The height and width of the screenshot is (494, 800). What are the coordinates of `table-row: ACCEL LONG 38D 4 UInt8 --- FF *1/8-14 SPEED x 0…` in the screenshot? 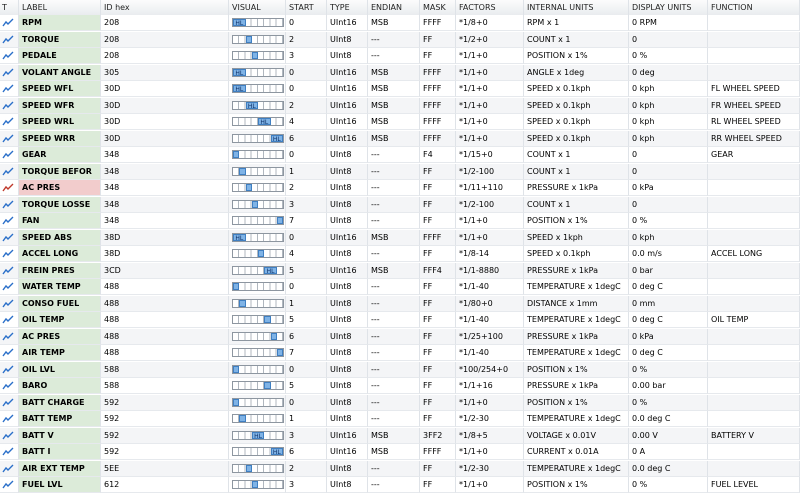 It's located at (400, 254).